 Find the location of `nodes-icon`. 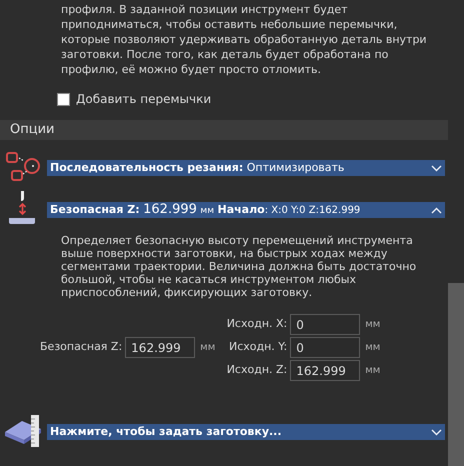

nodes-icon is located at coordinates (23, 168).